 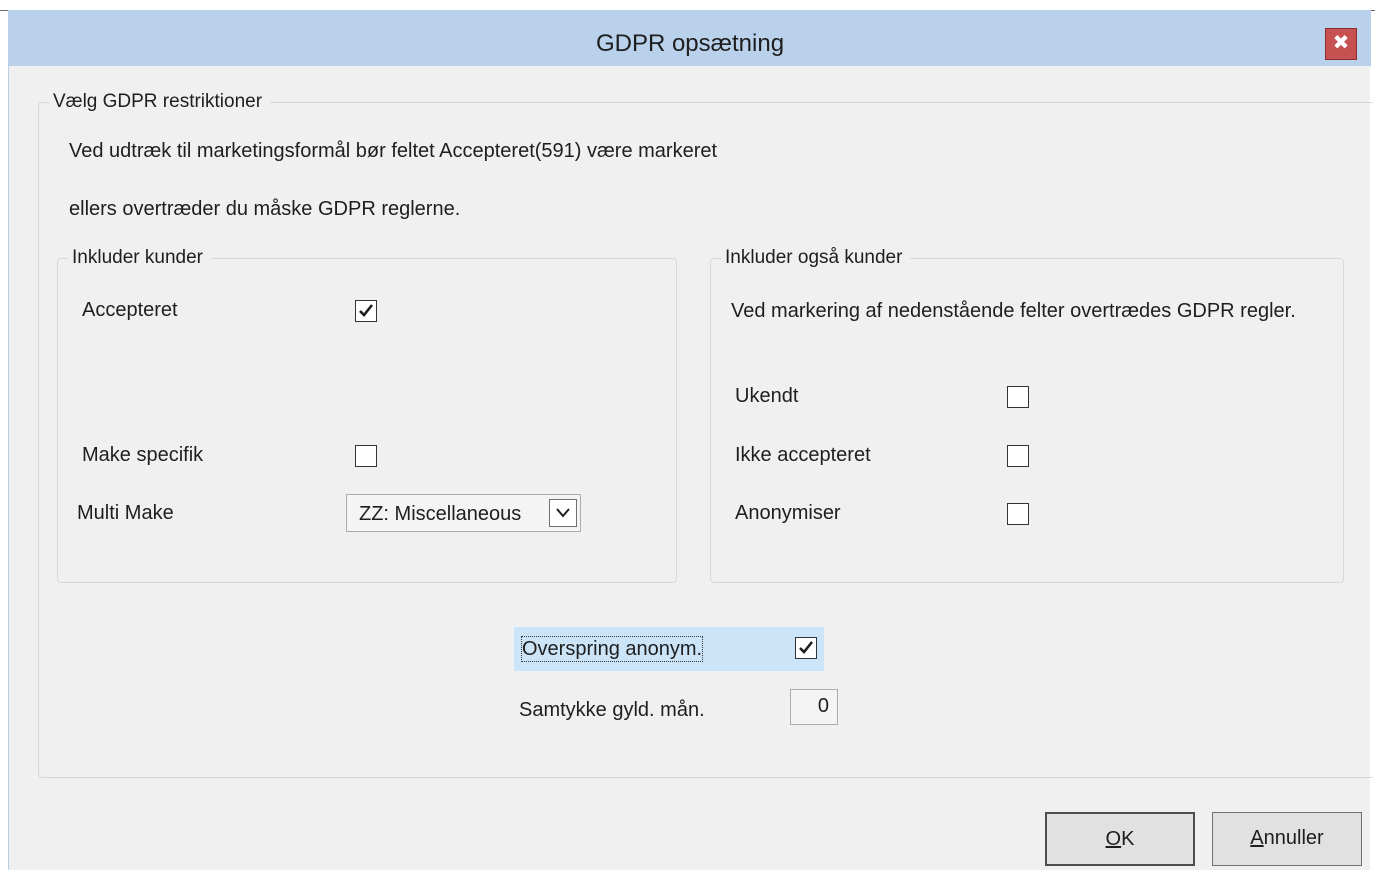 I want to click on make-specific-label: Make specifik, so click(x=143, y=455).